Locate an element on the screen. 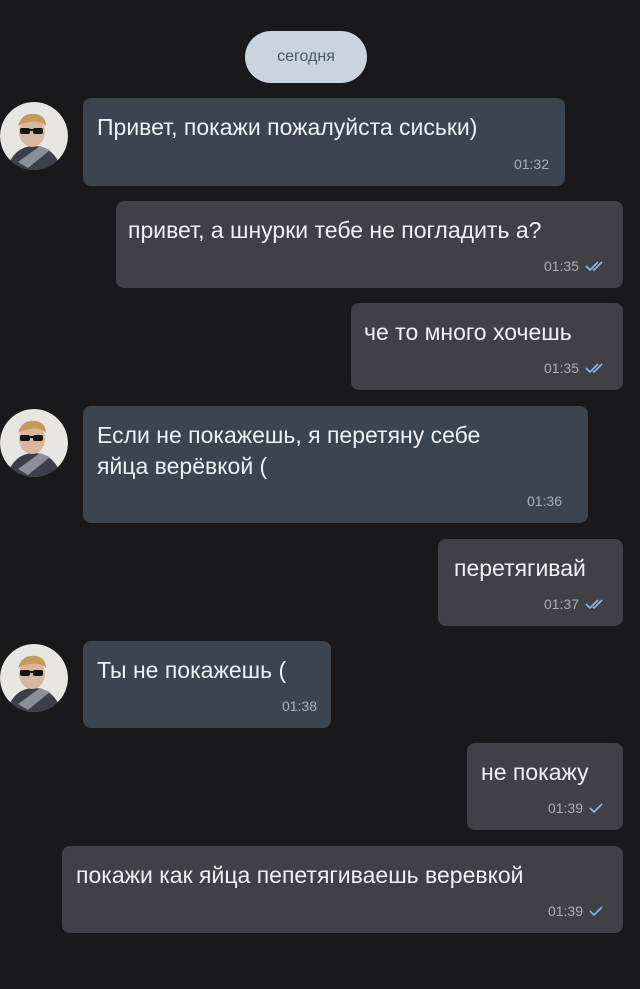  date-label: сегодня is located at coordinates (306, 56).